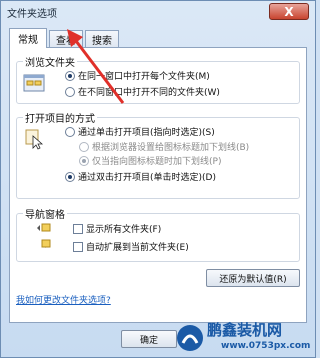 The height and width of the screenshot is (358, 320). Describe the element at coordinates (70, 176) in the screenshot. I see `radio-double-click` at that location.